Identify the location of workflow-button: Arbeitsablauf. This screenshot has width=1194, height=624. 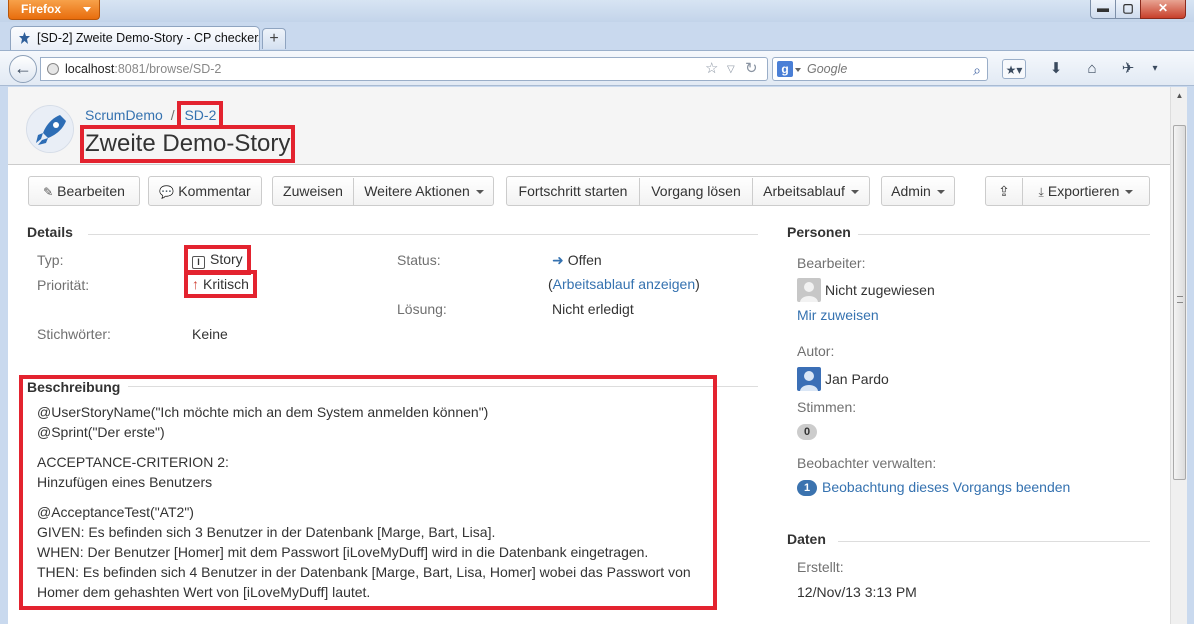
(811, 191).